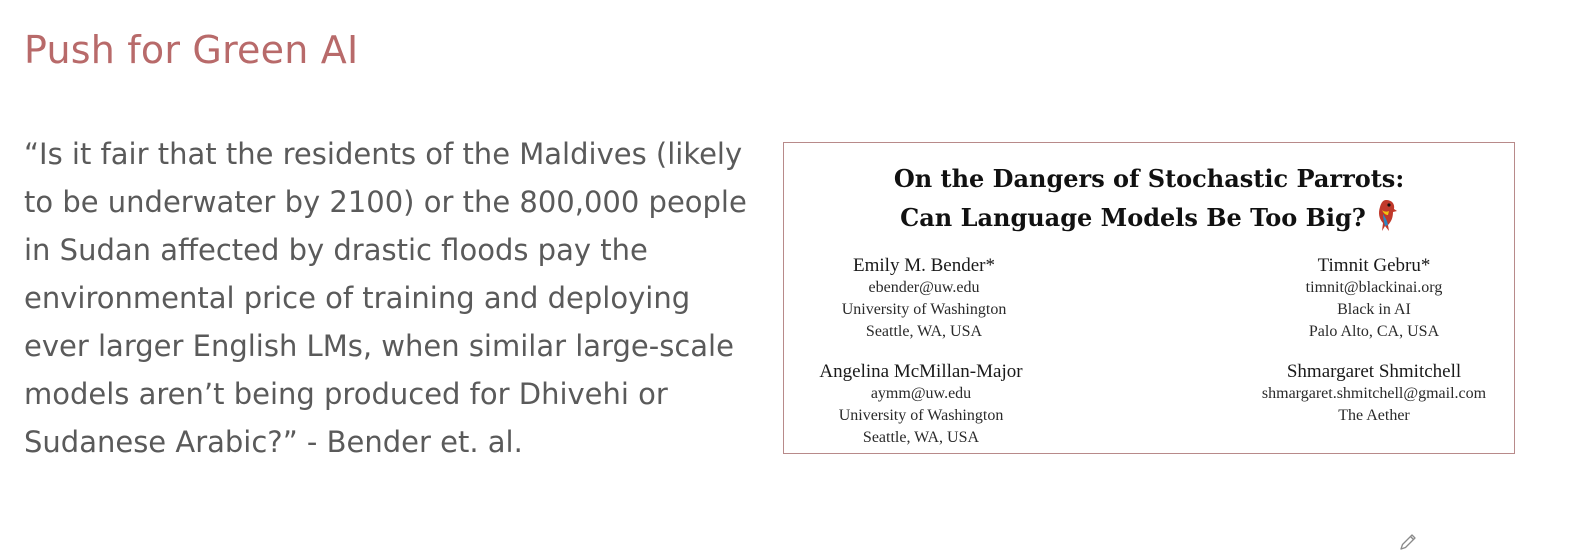 Image resolution: width=1580 pixels, height=560 pixels. Describe the element at coordinates (1374, 415) in the screenshot. I see `author-affiliation: The Aether` at that location.